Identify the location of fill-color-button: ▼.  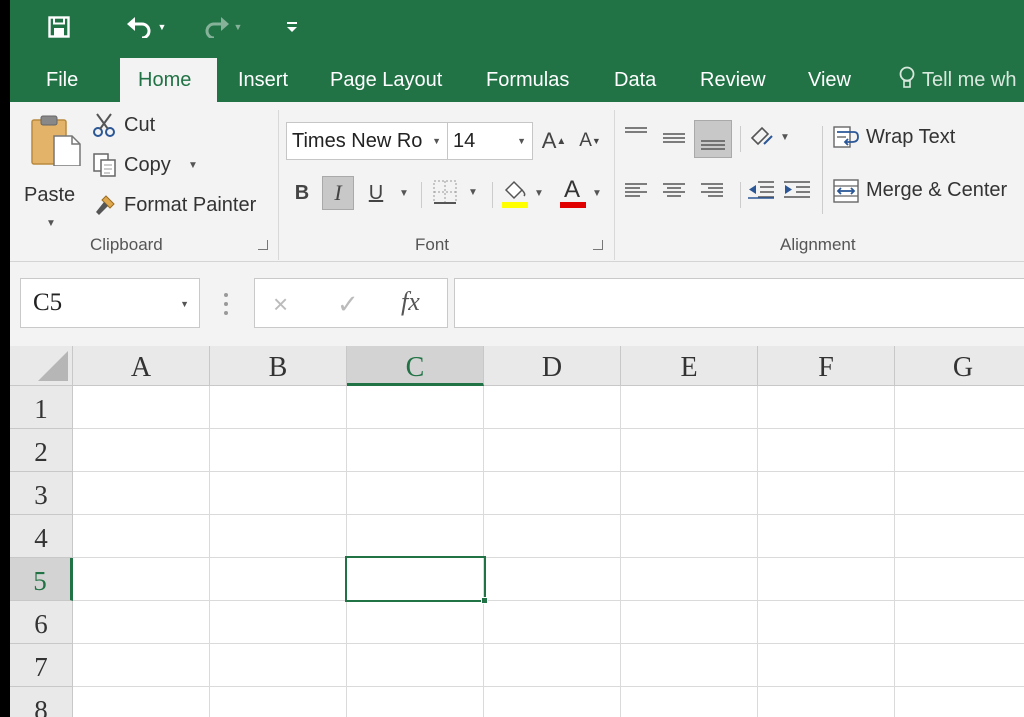
(526, 193).